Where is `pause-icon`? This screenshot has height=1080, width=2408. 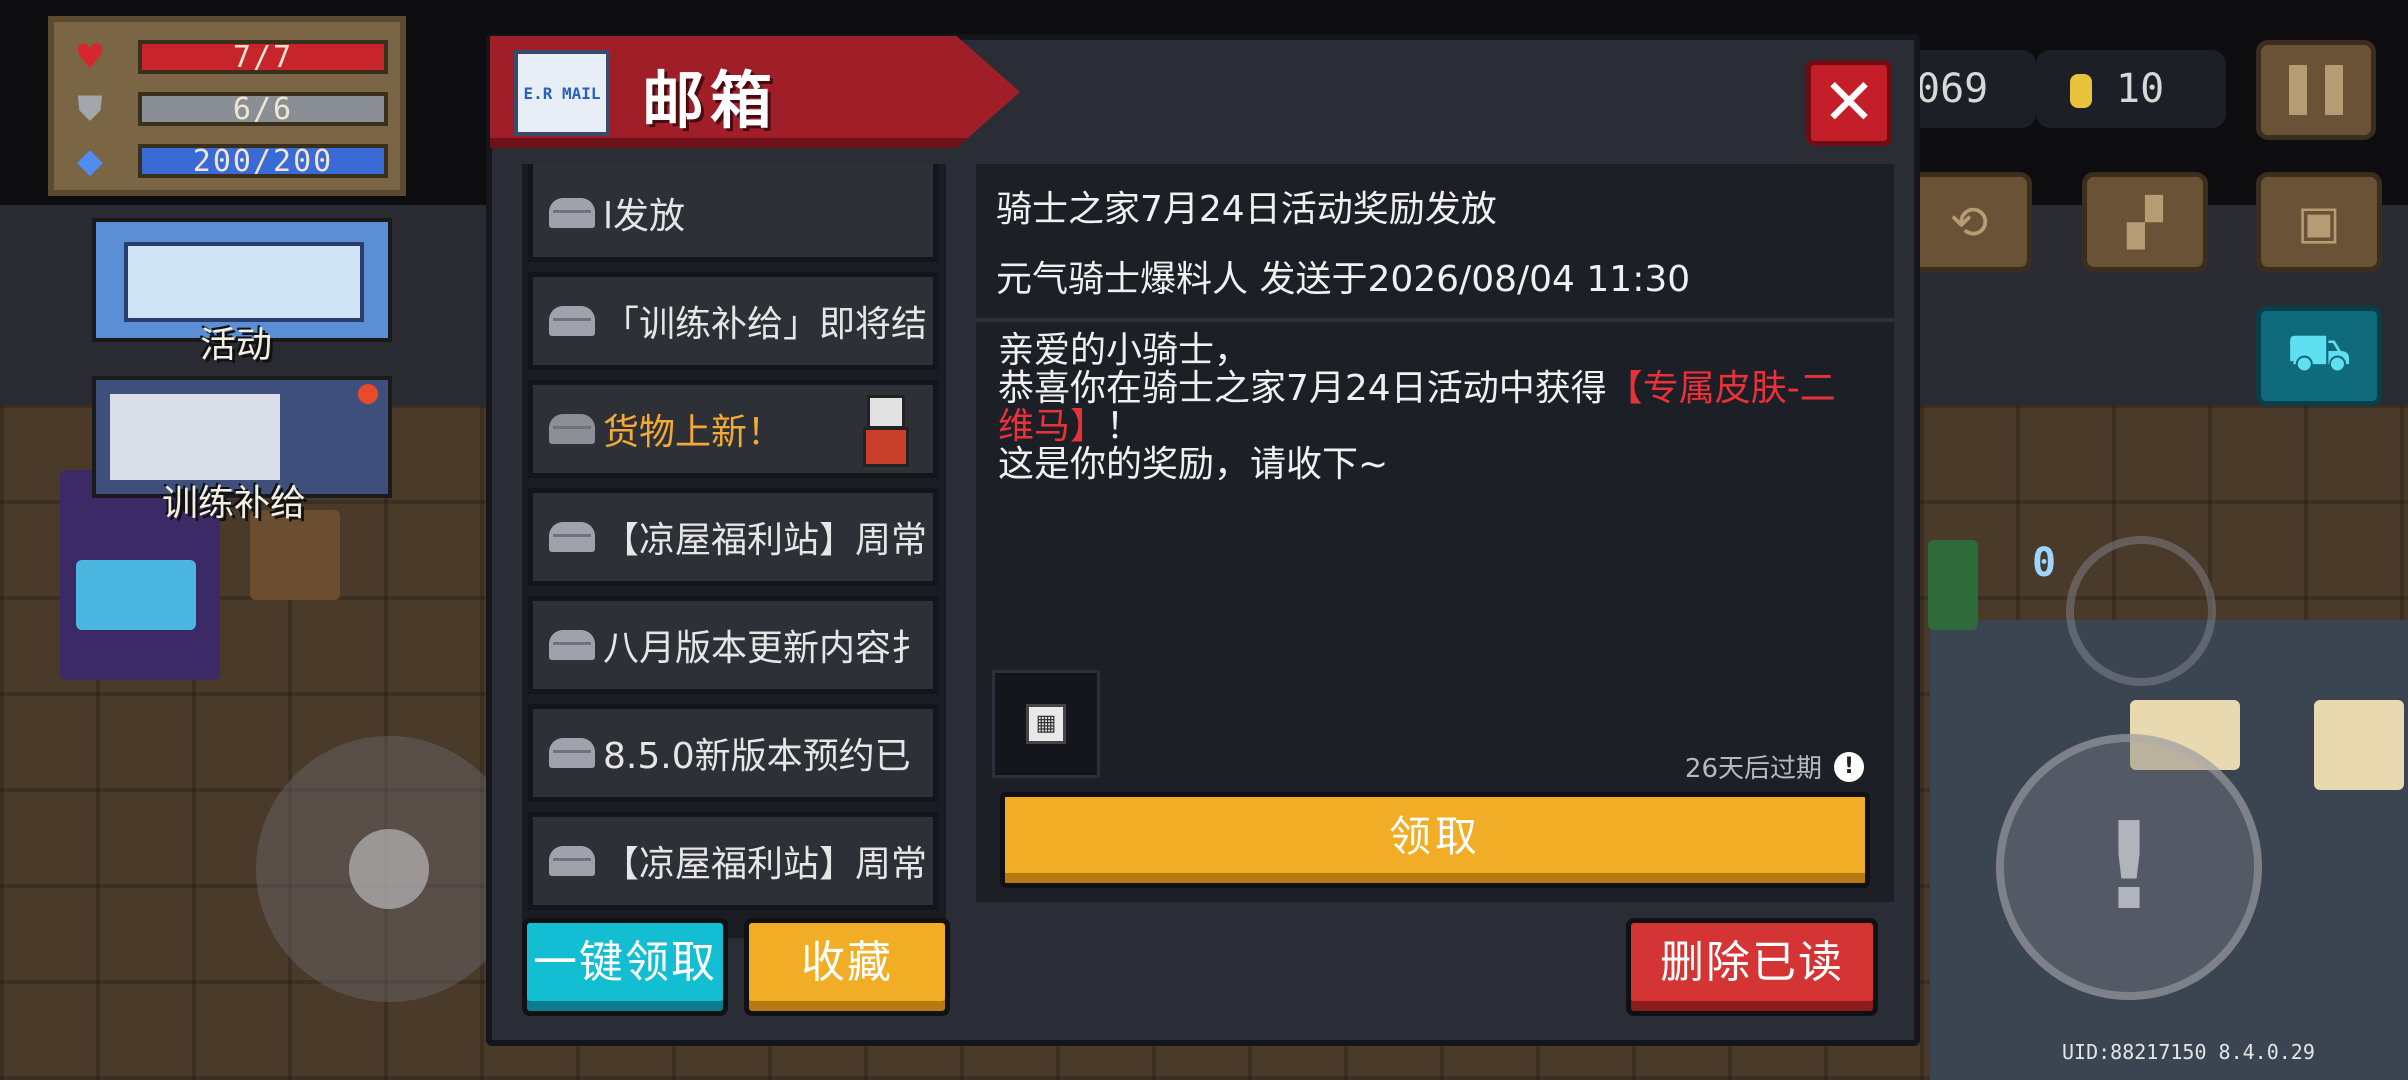
pause-icon is located at coordinates (2316, 90).